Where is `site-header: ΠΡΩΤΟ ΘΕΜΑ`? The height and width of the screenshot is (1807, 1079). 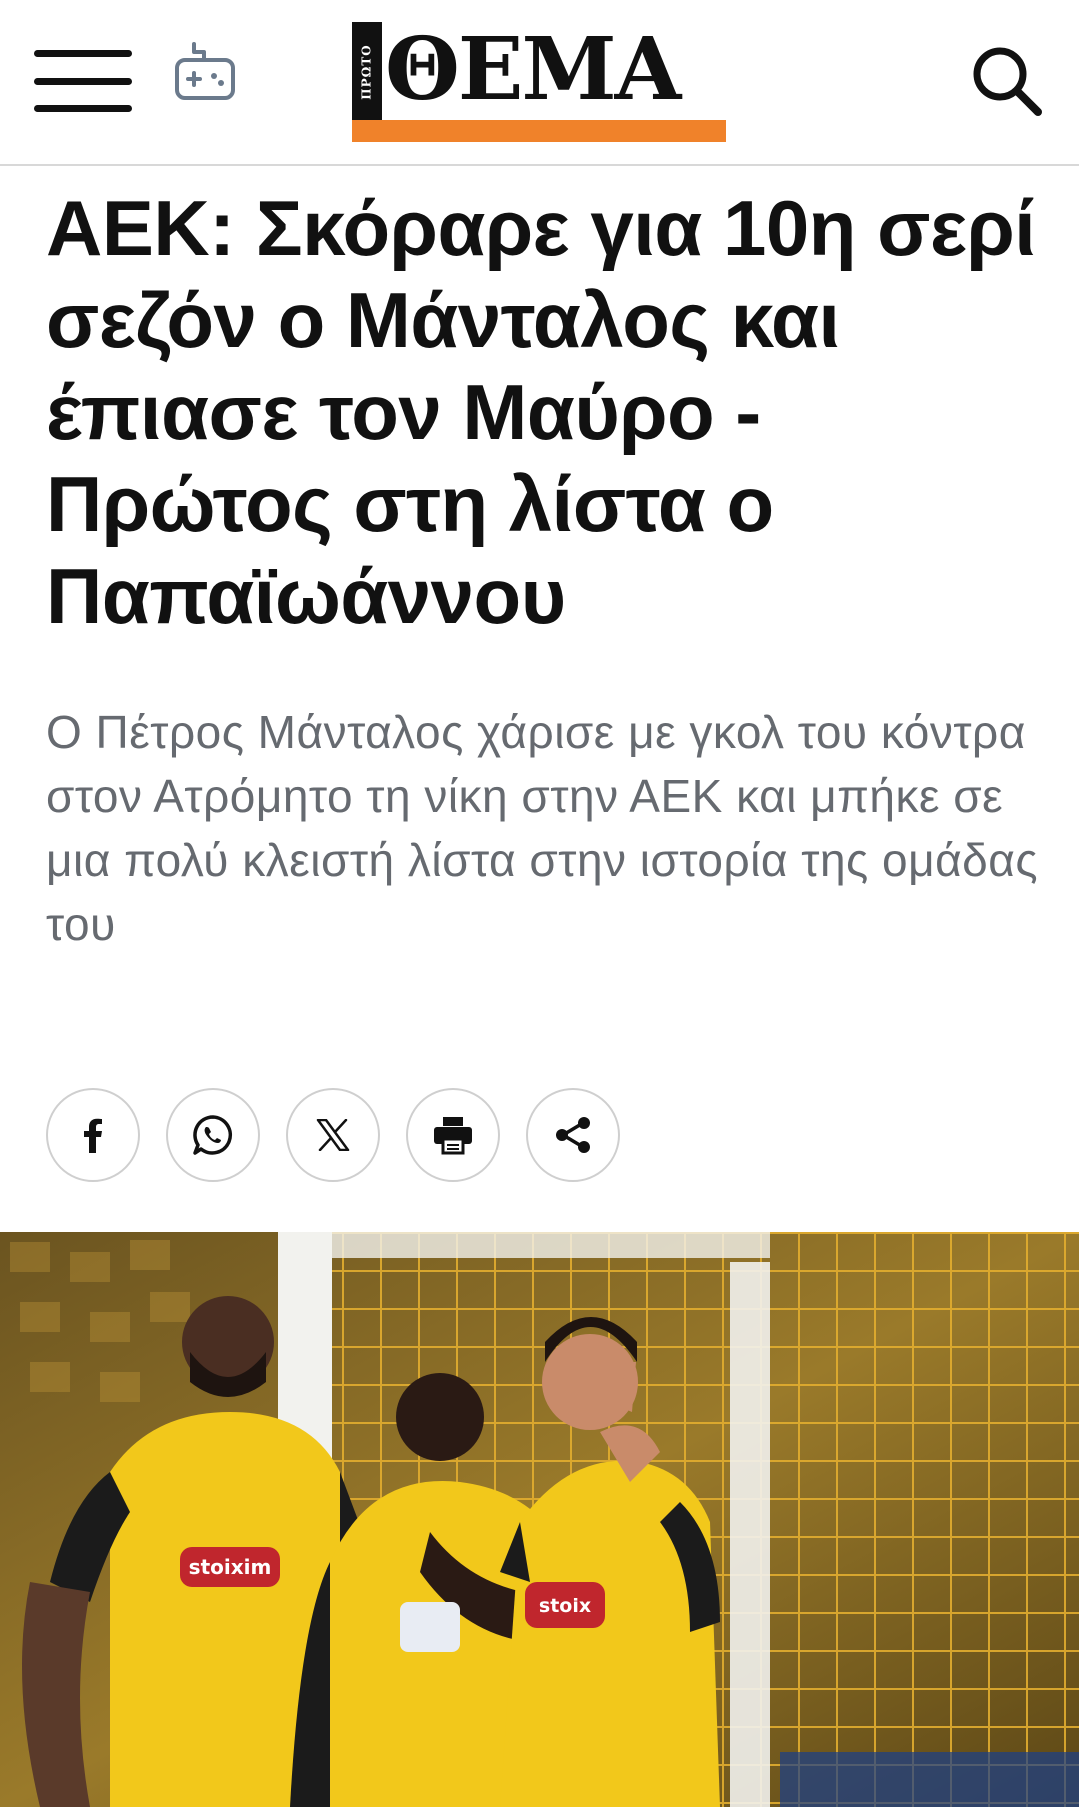 site-header: ΠΡΩΤΟ ΘΕΜΑ is located at coordinates (539, 83).